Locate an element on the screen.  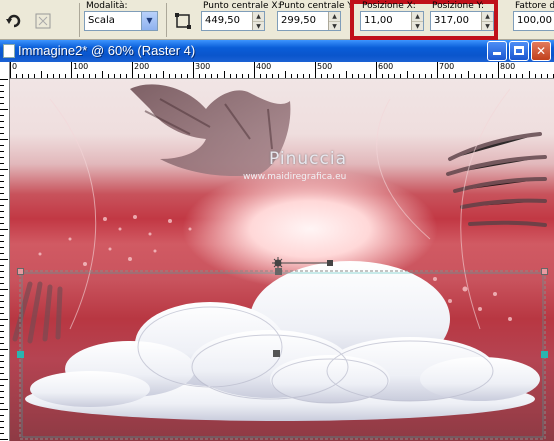
close-button: ✕ is located at coordinates (541, 51).